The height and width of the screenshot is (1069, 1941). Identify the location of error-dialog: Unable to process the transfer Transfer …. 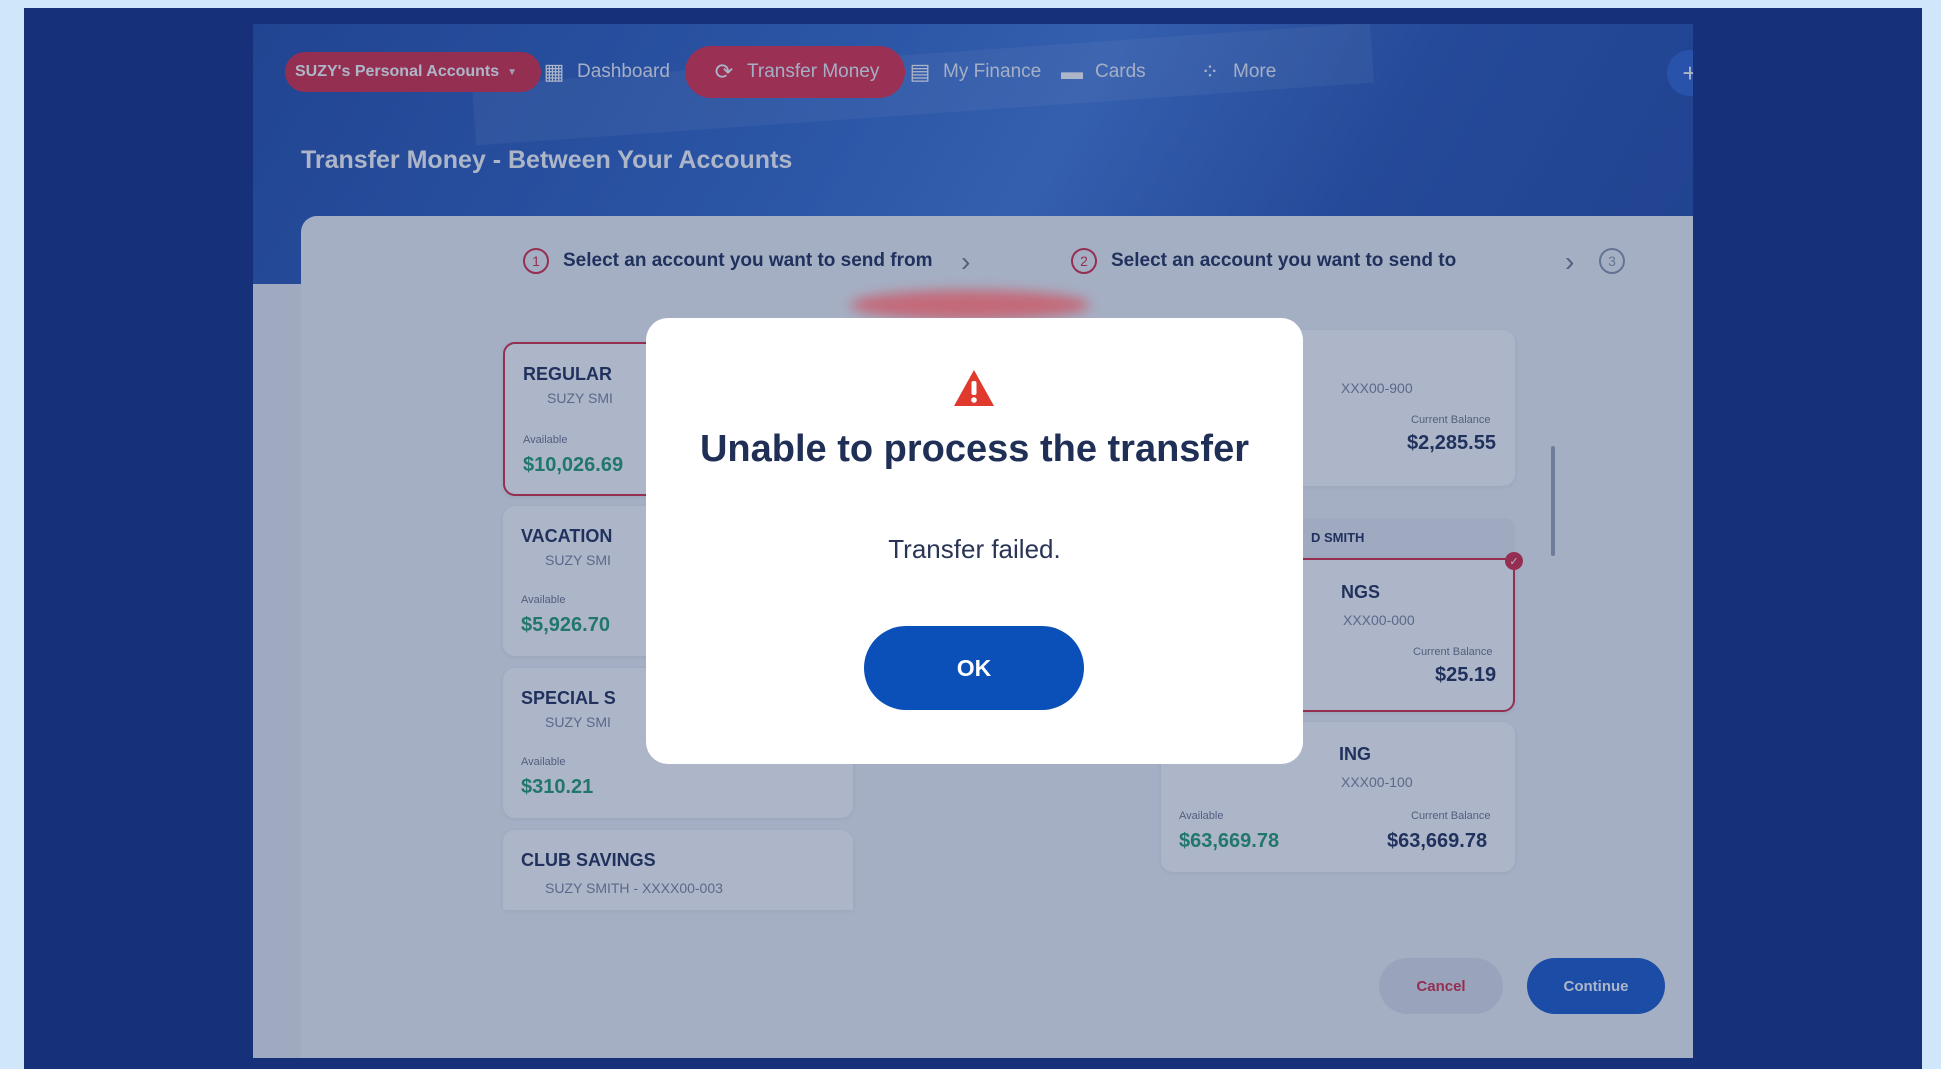
(974, 541).